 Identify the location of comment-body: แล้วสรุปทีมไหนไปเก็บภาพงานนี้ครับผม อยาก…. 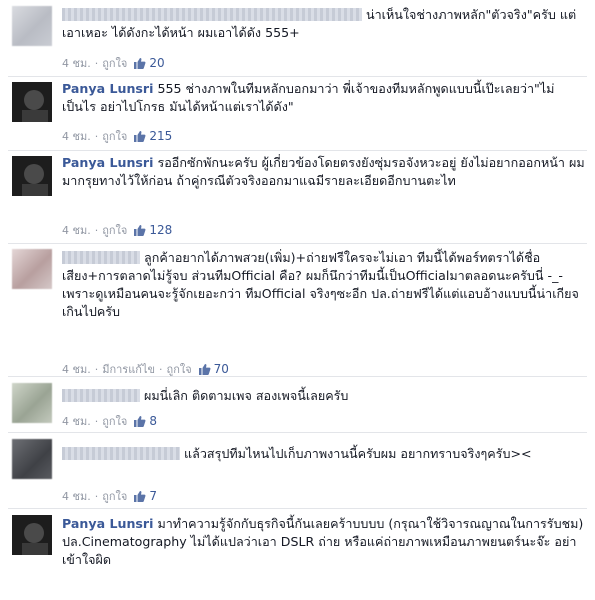
(324, 454).